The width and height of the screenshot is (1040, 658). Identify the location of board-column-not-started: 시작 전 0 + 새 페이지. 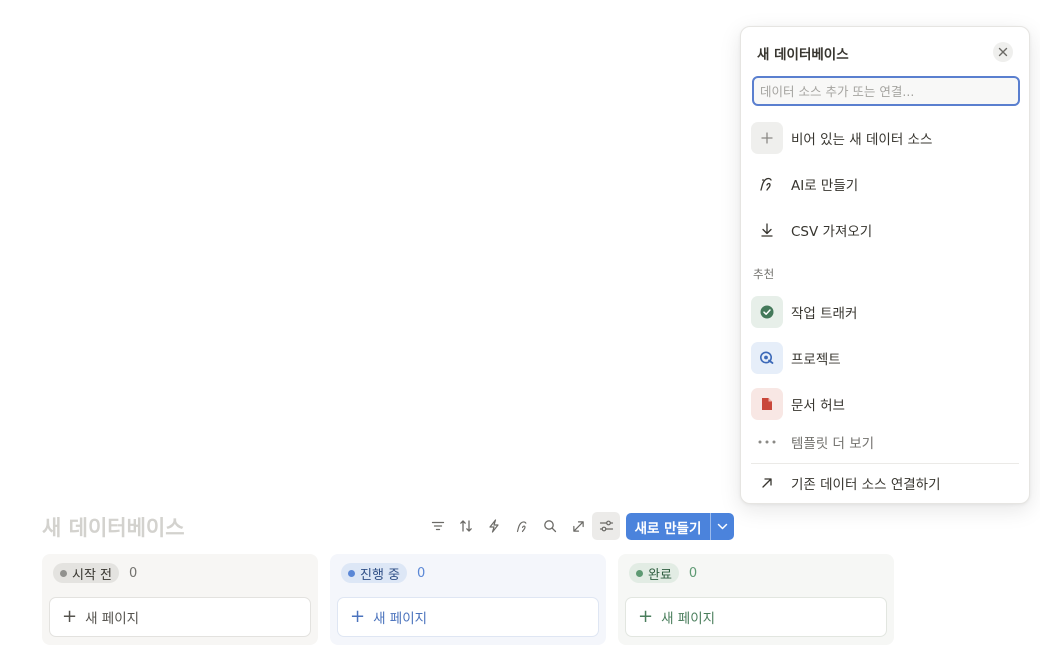
(180, 599).